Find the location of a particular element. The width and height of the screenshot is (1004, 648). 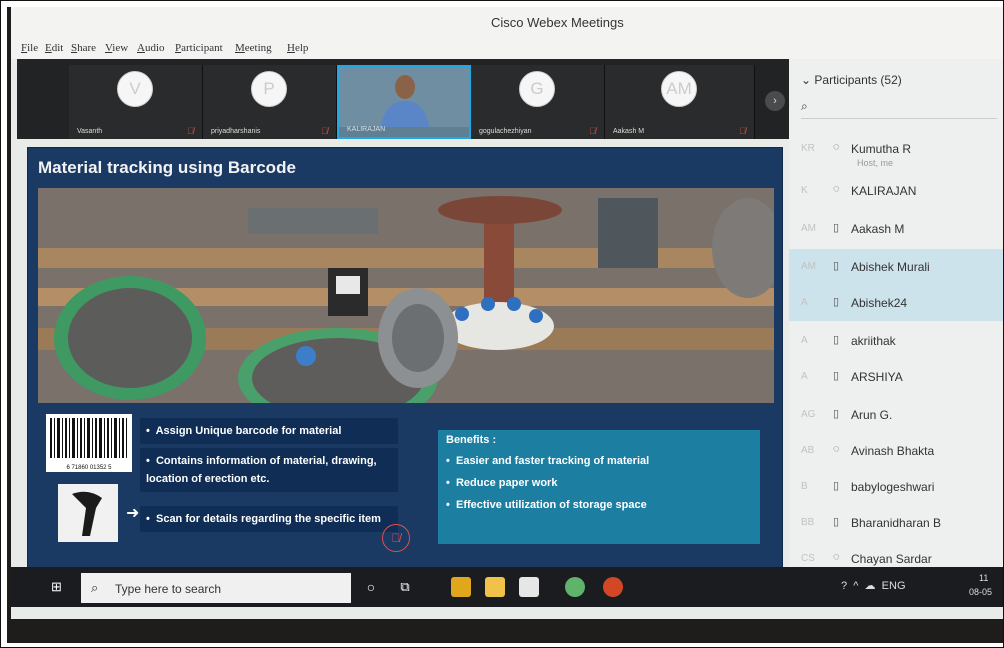

language-indicator: ENG is located at coordinates (894, 586).